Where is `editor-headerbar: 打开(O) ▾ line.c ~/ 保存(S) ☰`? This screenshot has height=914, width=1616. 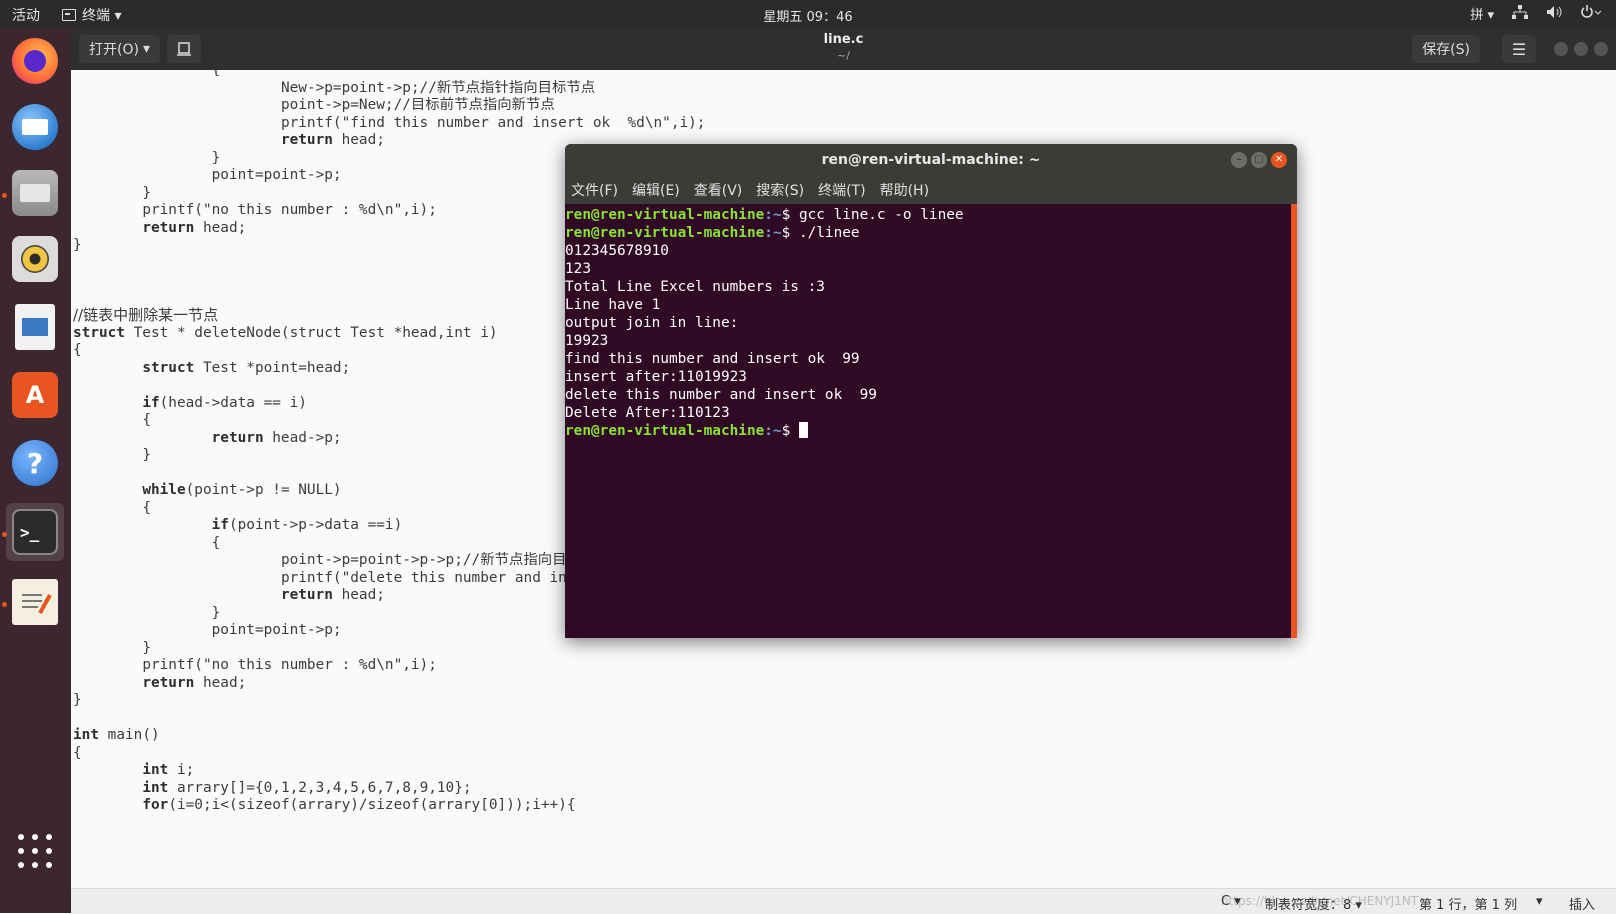
editor-headerbar: 打开(O) ▾ line.c ~/ 保存(S) ☰ is located at coordinates (843, 49).